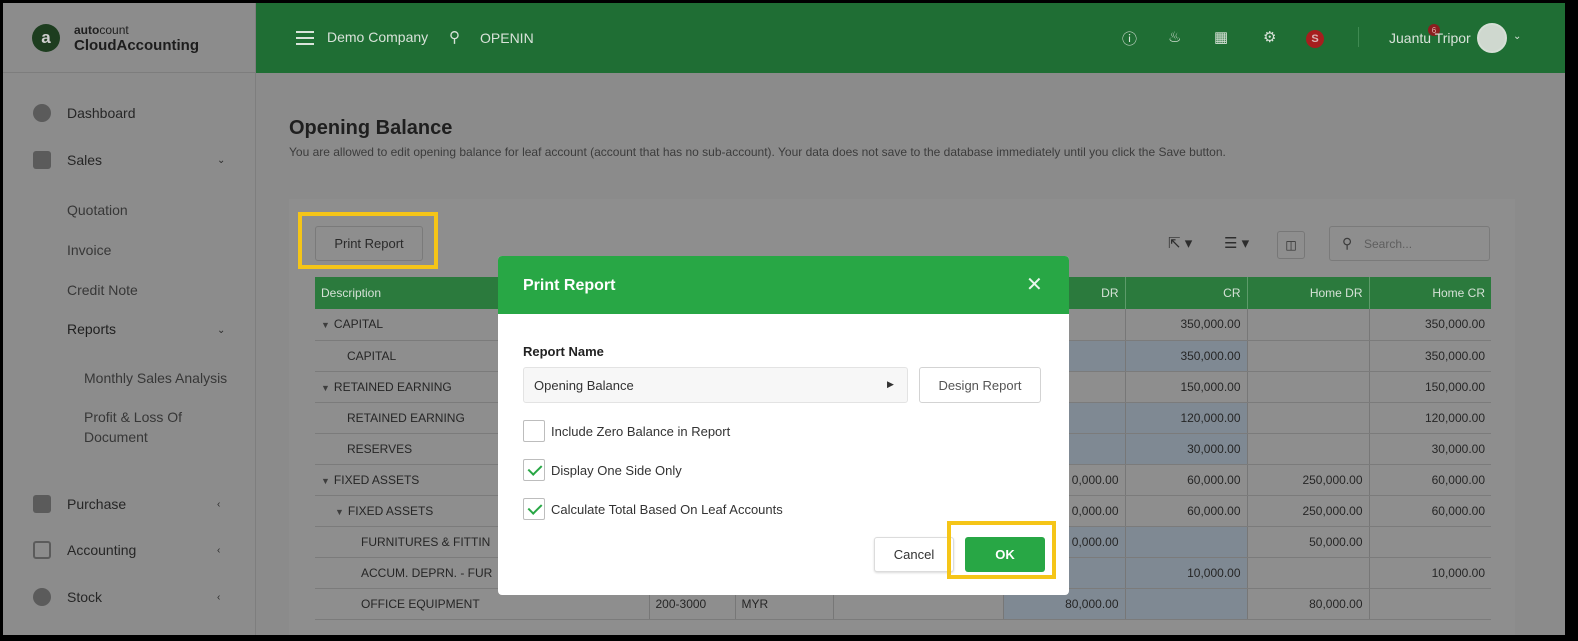  Describe the element at coordinates (129, 550) in the screenshot. I see `sidebar-item-accounting: Accounting ‹` at that location.